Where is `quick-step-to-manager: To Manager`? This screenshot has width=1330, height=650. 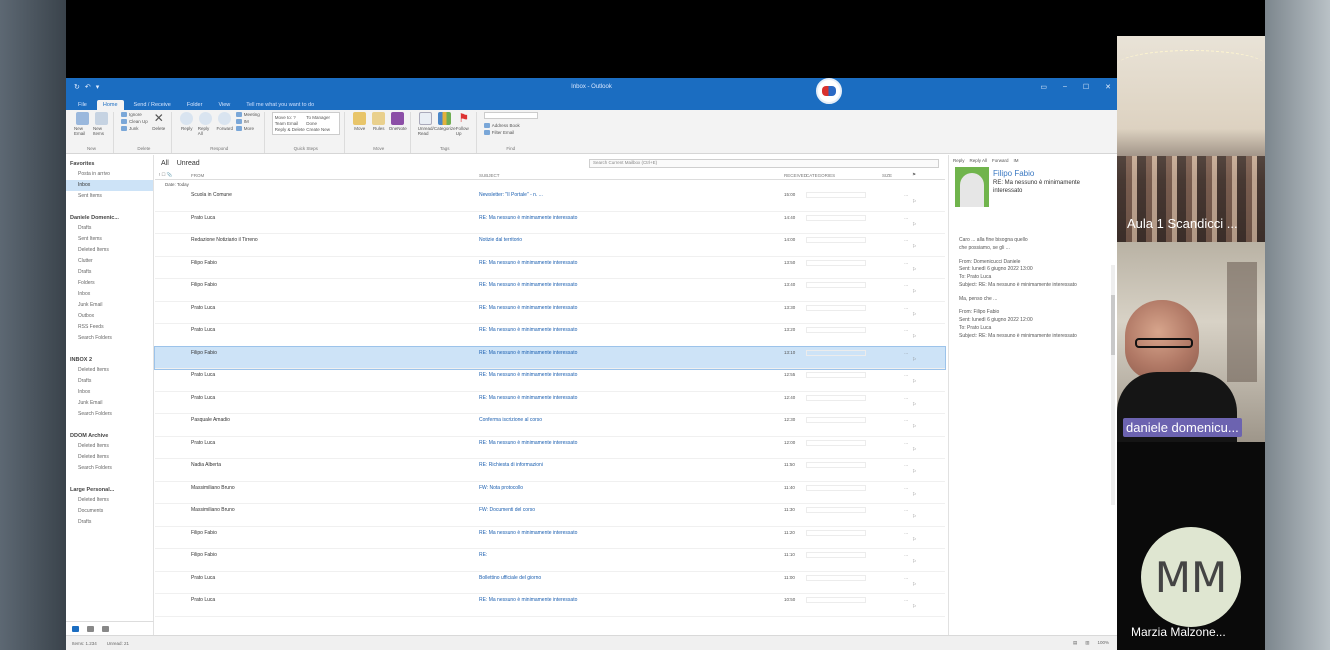
quick-step-to-manager: To Manager is located at coordinates (321, 117).